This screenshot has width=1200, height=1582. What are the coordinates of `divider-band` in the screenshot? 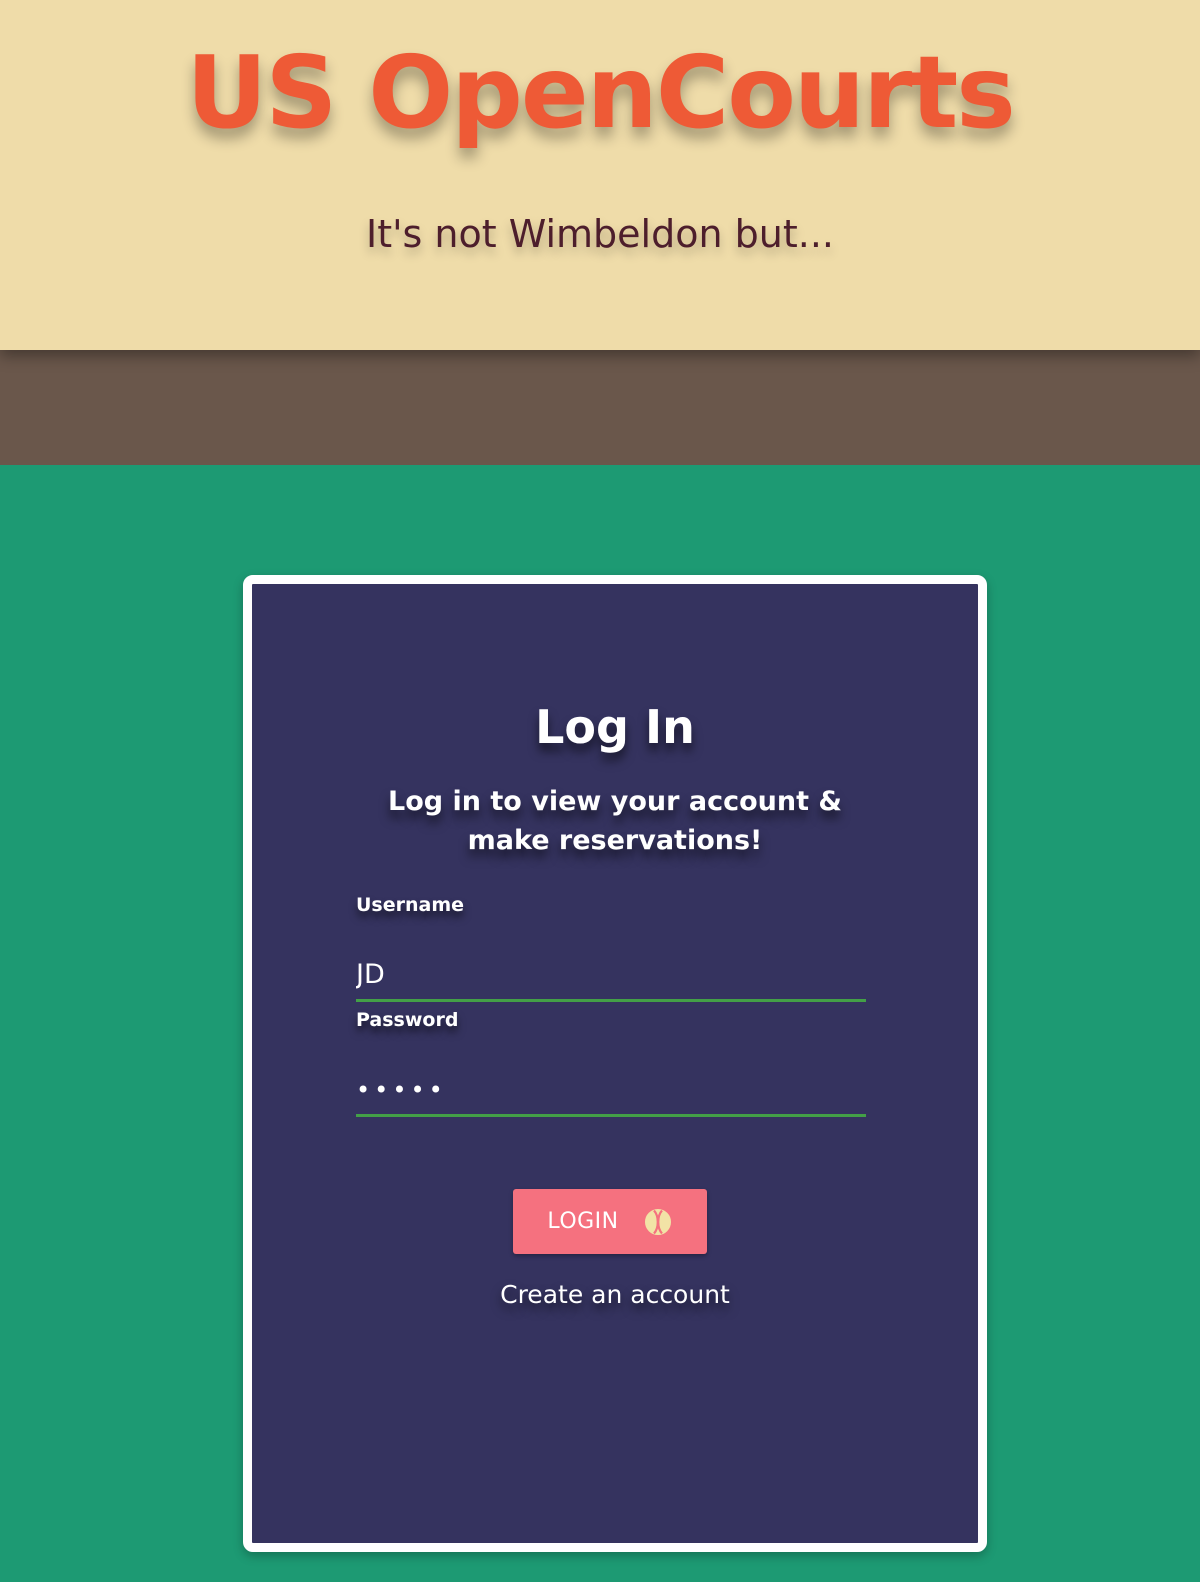 It's located at (600, 407).